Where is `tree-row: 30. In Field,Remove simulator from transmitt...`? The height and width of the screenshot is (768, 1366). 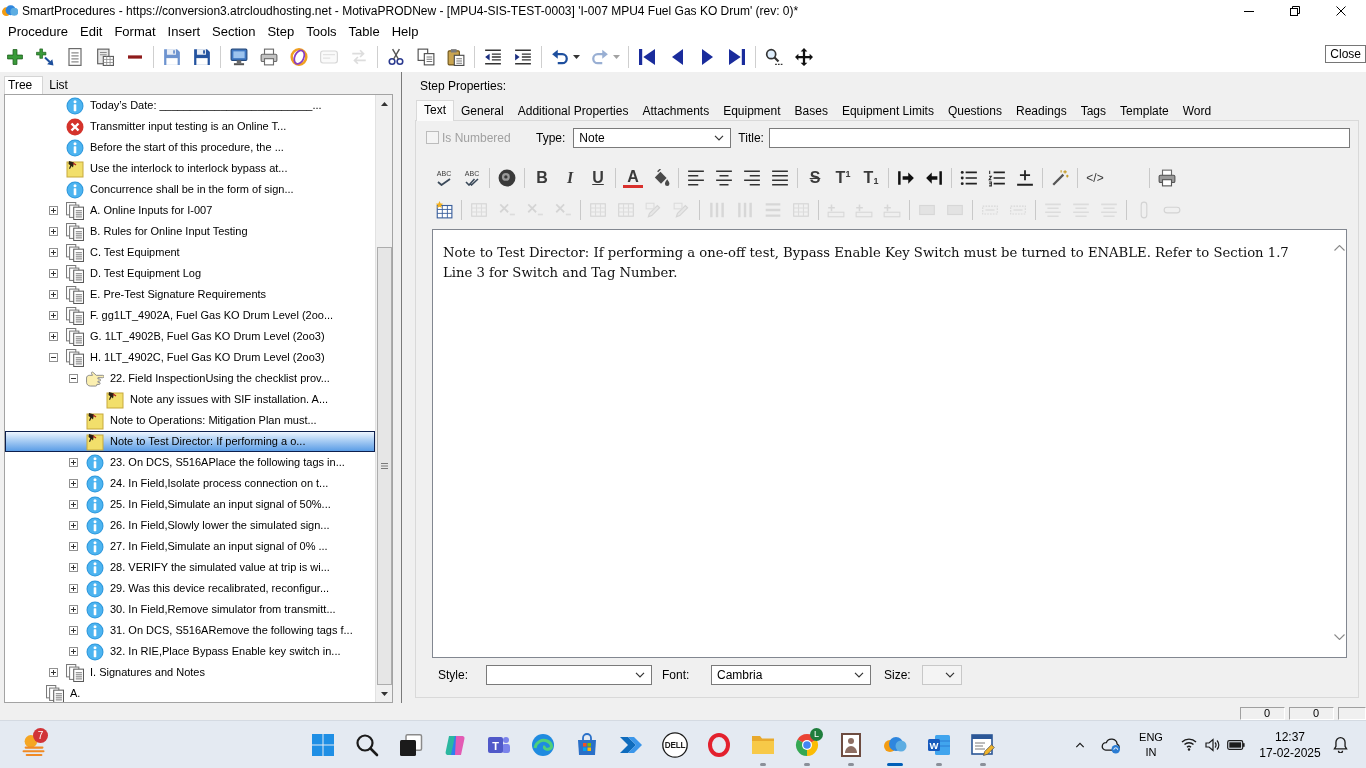
tree-row: 30. In Field,Remove simulator from transmitt... is located at coordinates (190, 609).